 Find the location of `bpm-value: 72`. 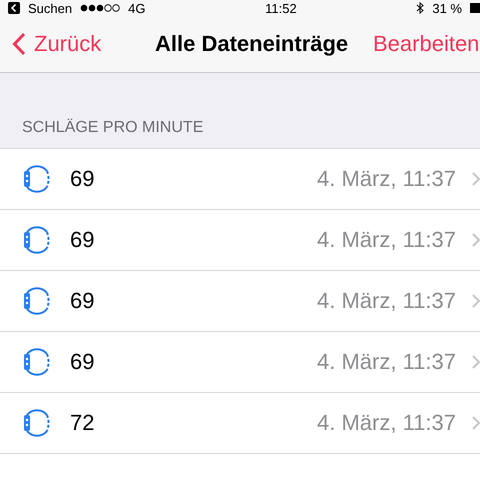

bpm-value: 72 is located at coordinates (83, 423).